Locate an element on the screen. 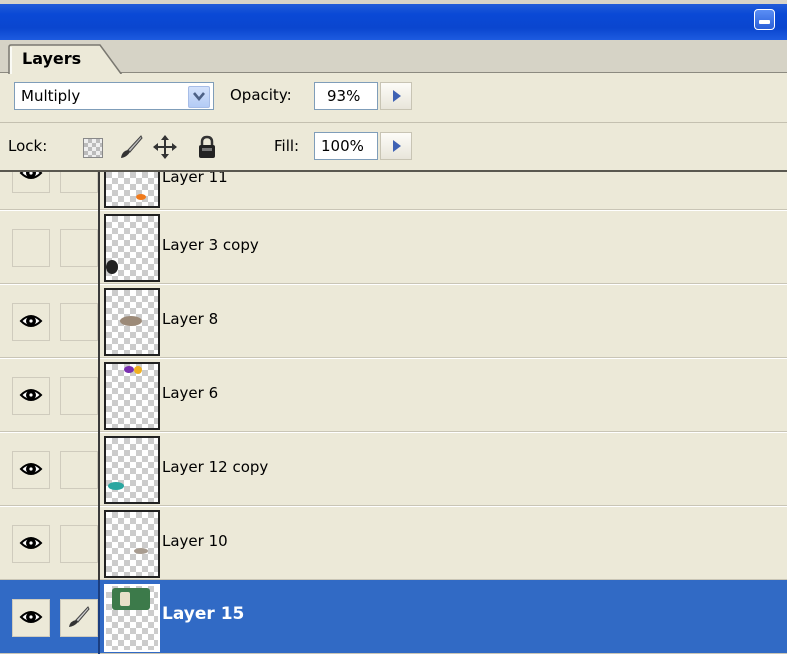 The image size is (787, 655). collapse-icon is located at coordinates (764, 19).